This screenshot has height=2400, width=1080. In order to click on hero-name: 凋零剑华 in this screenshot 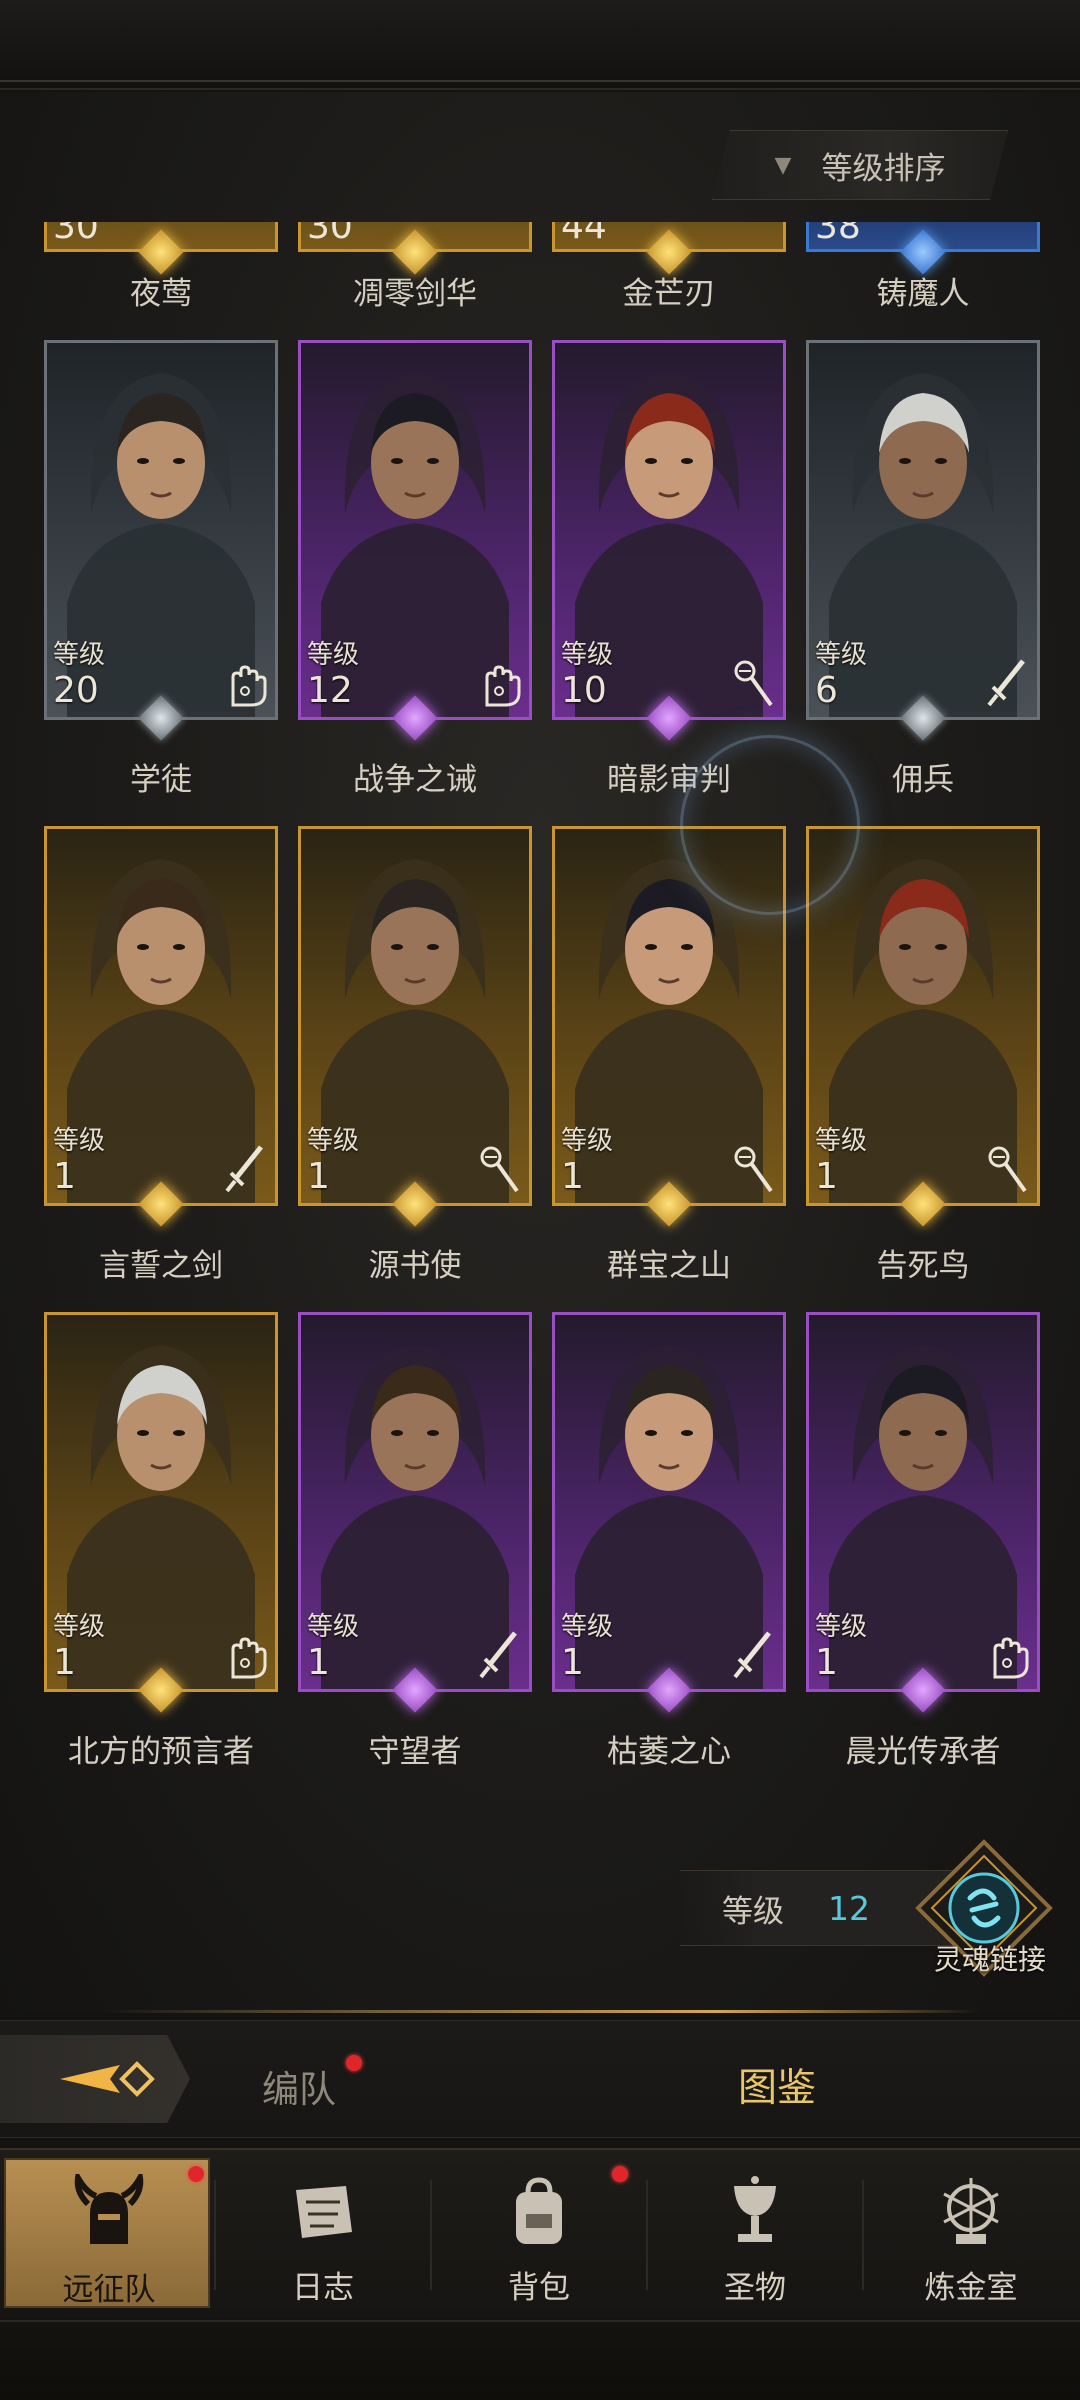, I will do `click(415, 294)`.